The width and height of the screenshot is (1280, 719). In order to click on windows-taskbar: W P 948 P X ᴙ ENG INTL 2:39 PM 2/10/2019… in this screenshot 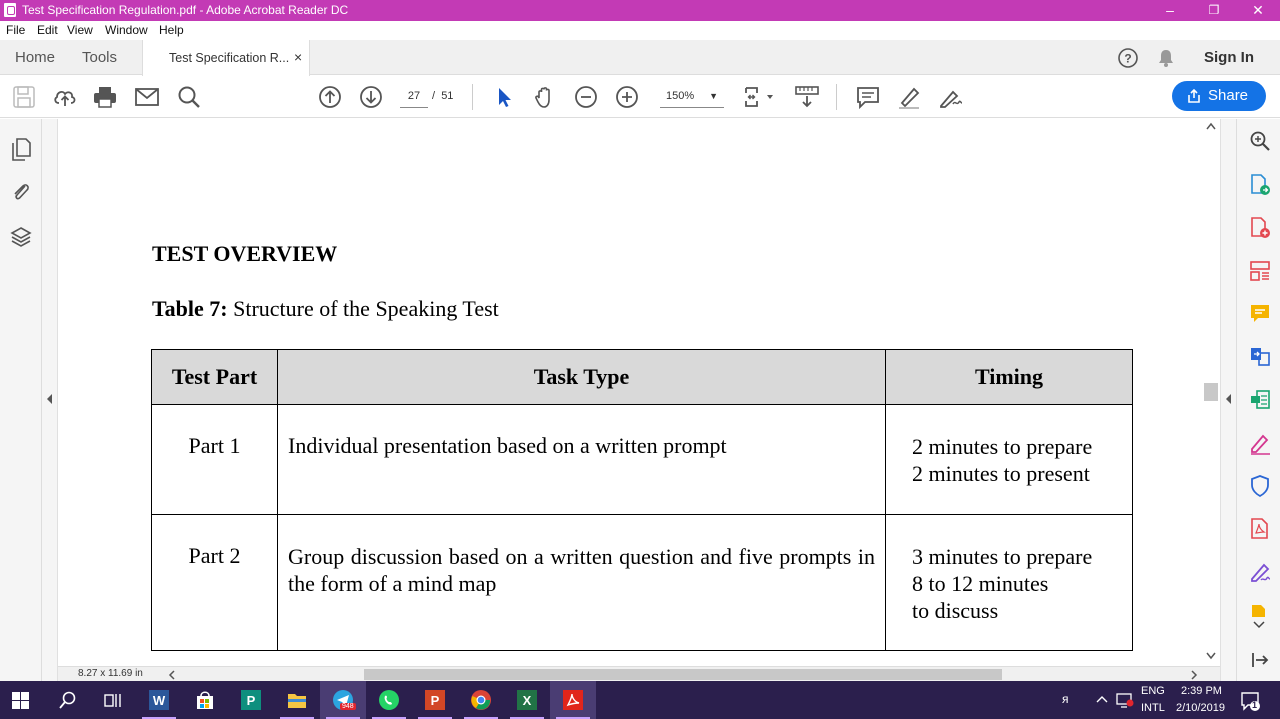, I will do `click(640, 700)`.